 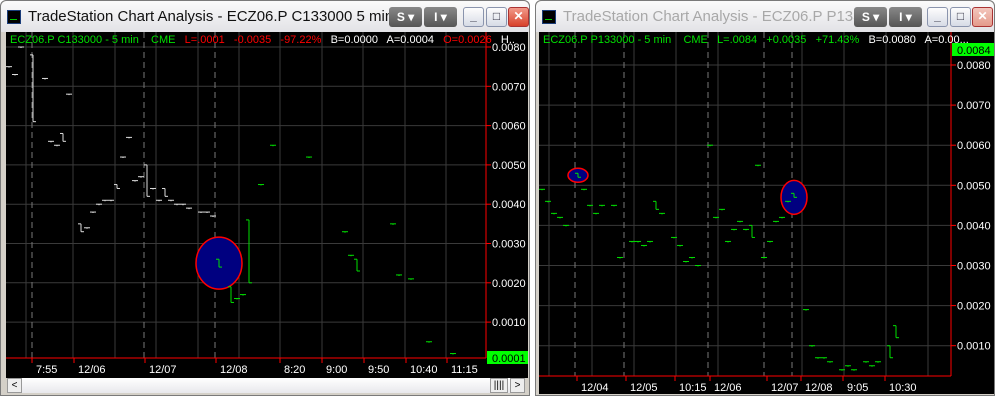 What do you see at coordinates (336, 370) in the screenshot?
I see `time-axis-label: 9:00` at bounding box center [336, 370].